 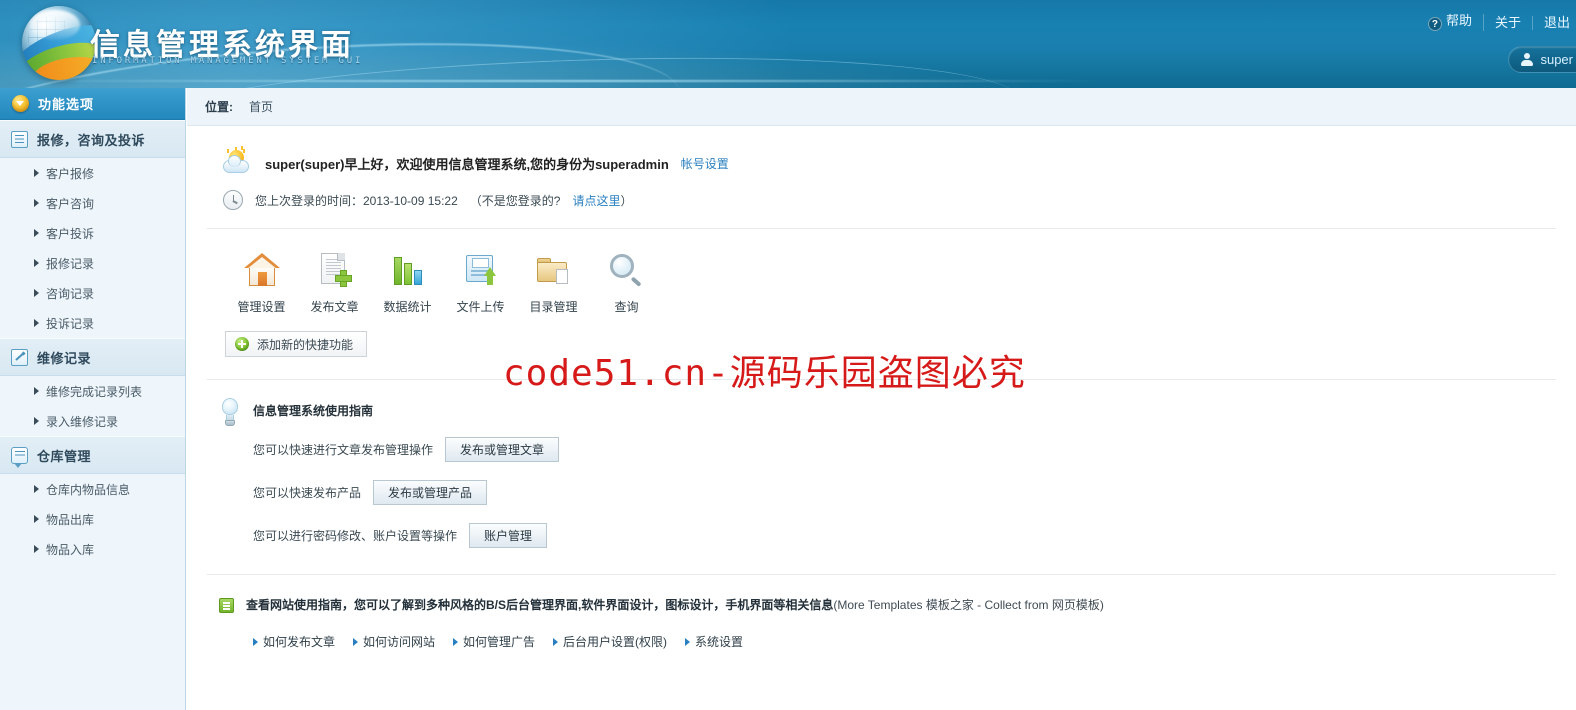 What do you see at coordinates (64, 358) in the screenshot?
I see `sidebar-group-label: 维修记录` at bounding box center [64, 358].